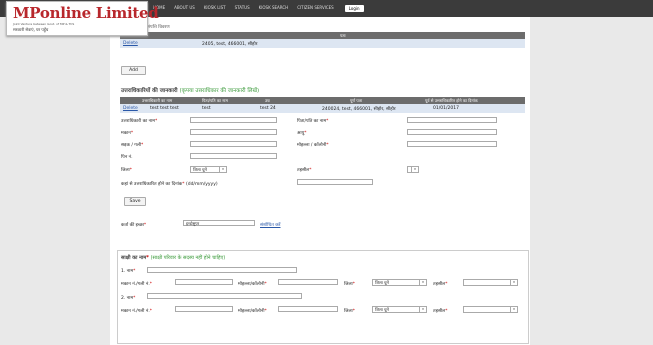 This screenshot has height=345, width=653. Describe the element at coordinates (399, 309) in the screenshot. I see `witness2-district-select: जिला चुनें ▾` at that location.